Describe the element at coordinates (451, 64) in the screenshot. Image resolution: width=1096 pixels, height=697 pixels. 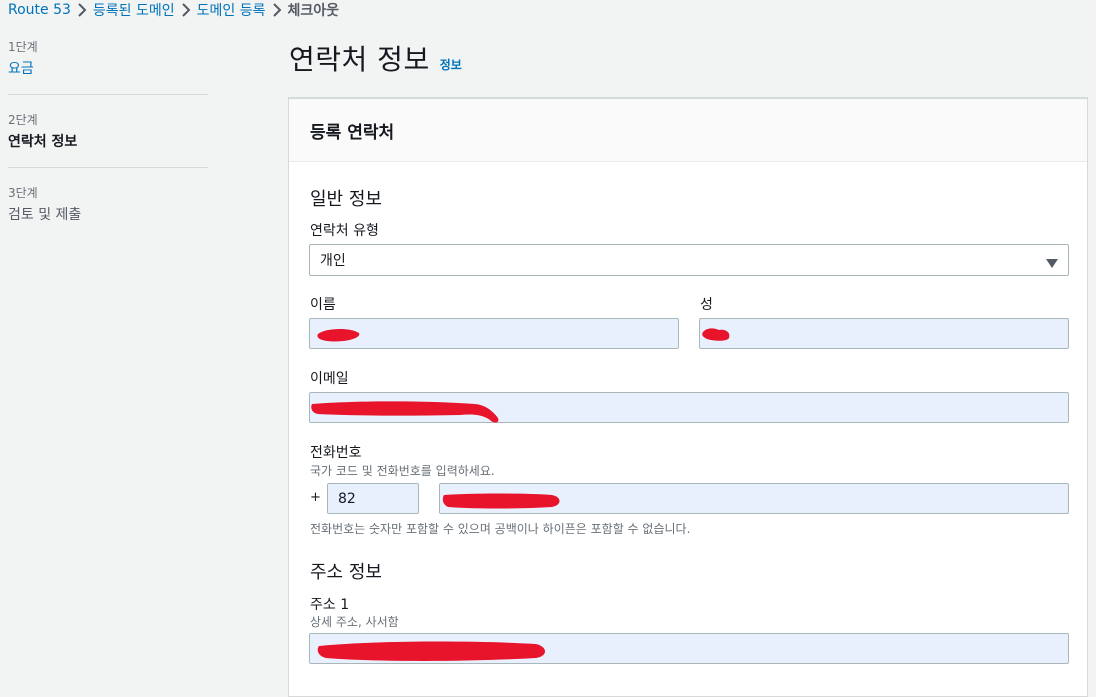
I see `info-link: 정보` at that location.